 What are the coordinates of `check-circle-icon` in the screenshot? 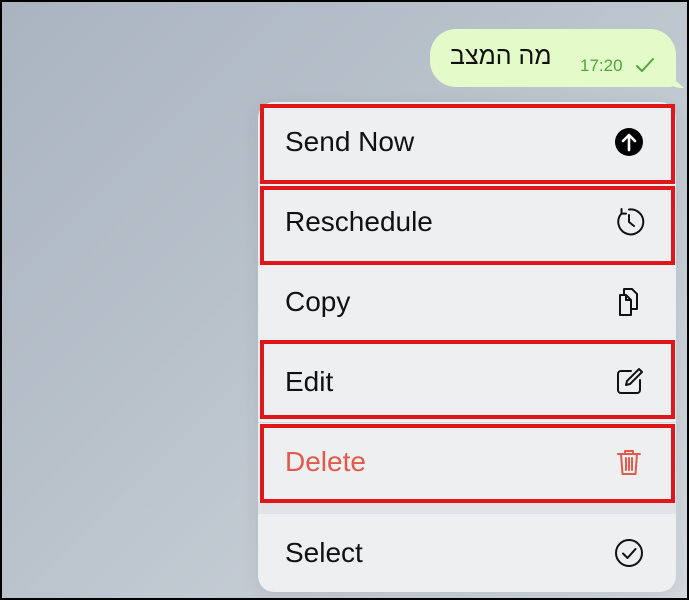 It's located at (629, 553).